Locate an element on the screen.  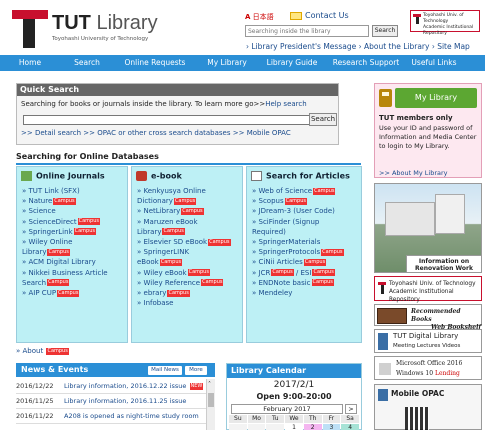
quick-search-button: Search is located at coordinates (323, 119).